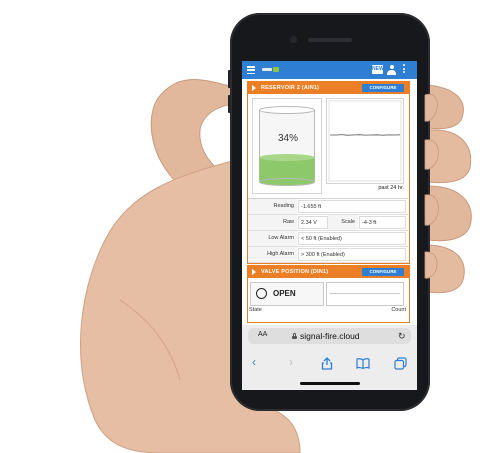 This screenshot has width=487, height=453. I want to click on valve-title: VALVE POSITION (DIN1), so click(295, 272).